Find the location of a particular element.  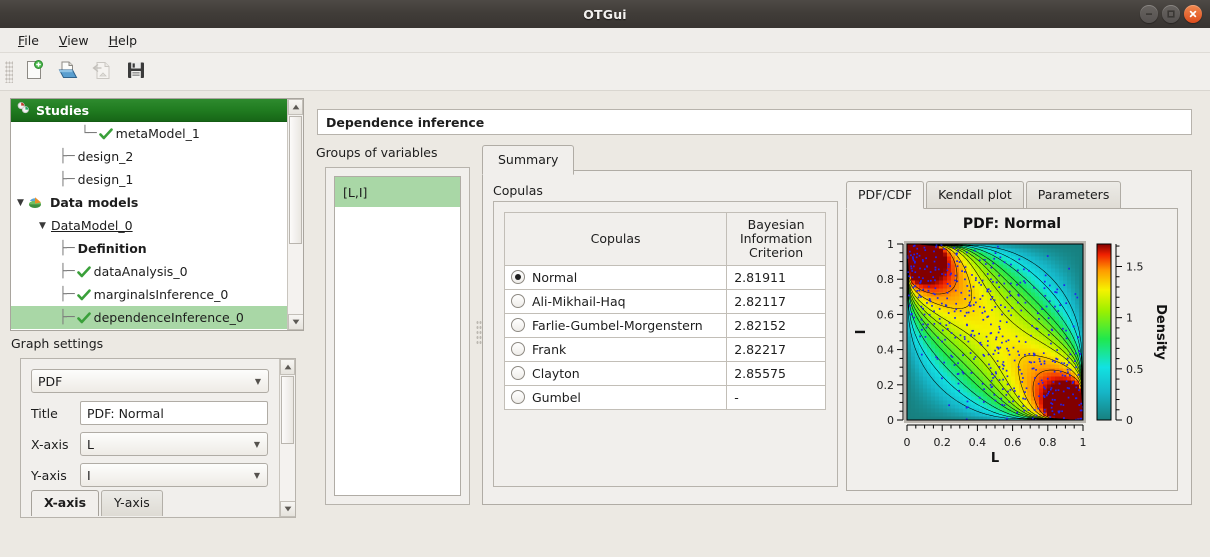

toolbar-grip is located at coordinates (9, 71).